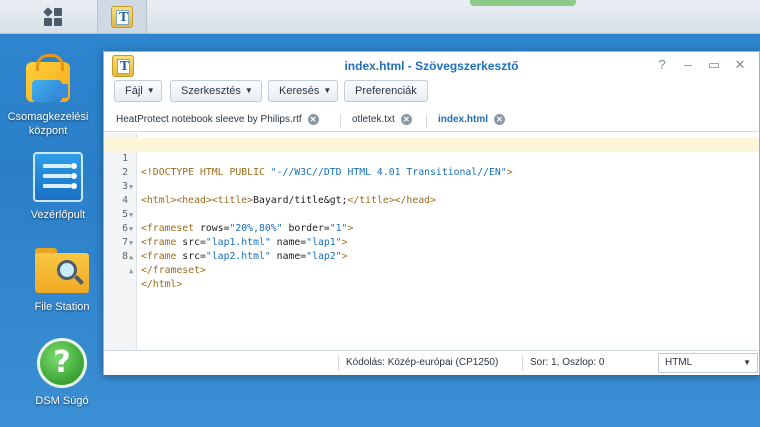 The image size is (760, 427). Describe the element at coordinates (377, 120) in the screenshot. I see `tab-otletek-txt: otletek.txt ✕` at that location.